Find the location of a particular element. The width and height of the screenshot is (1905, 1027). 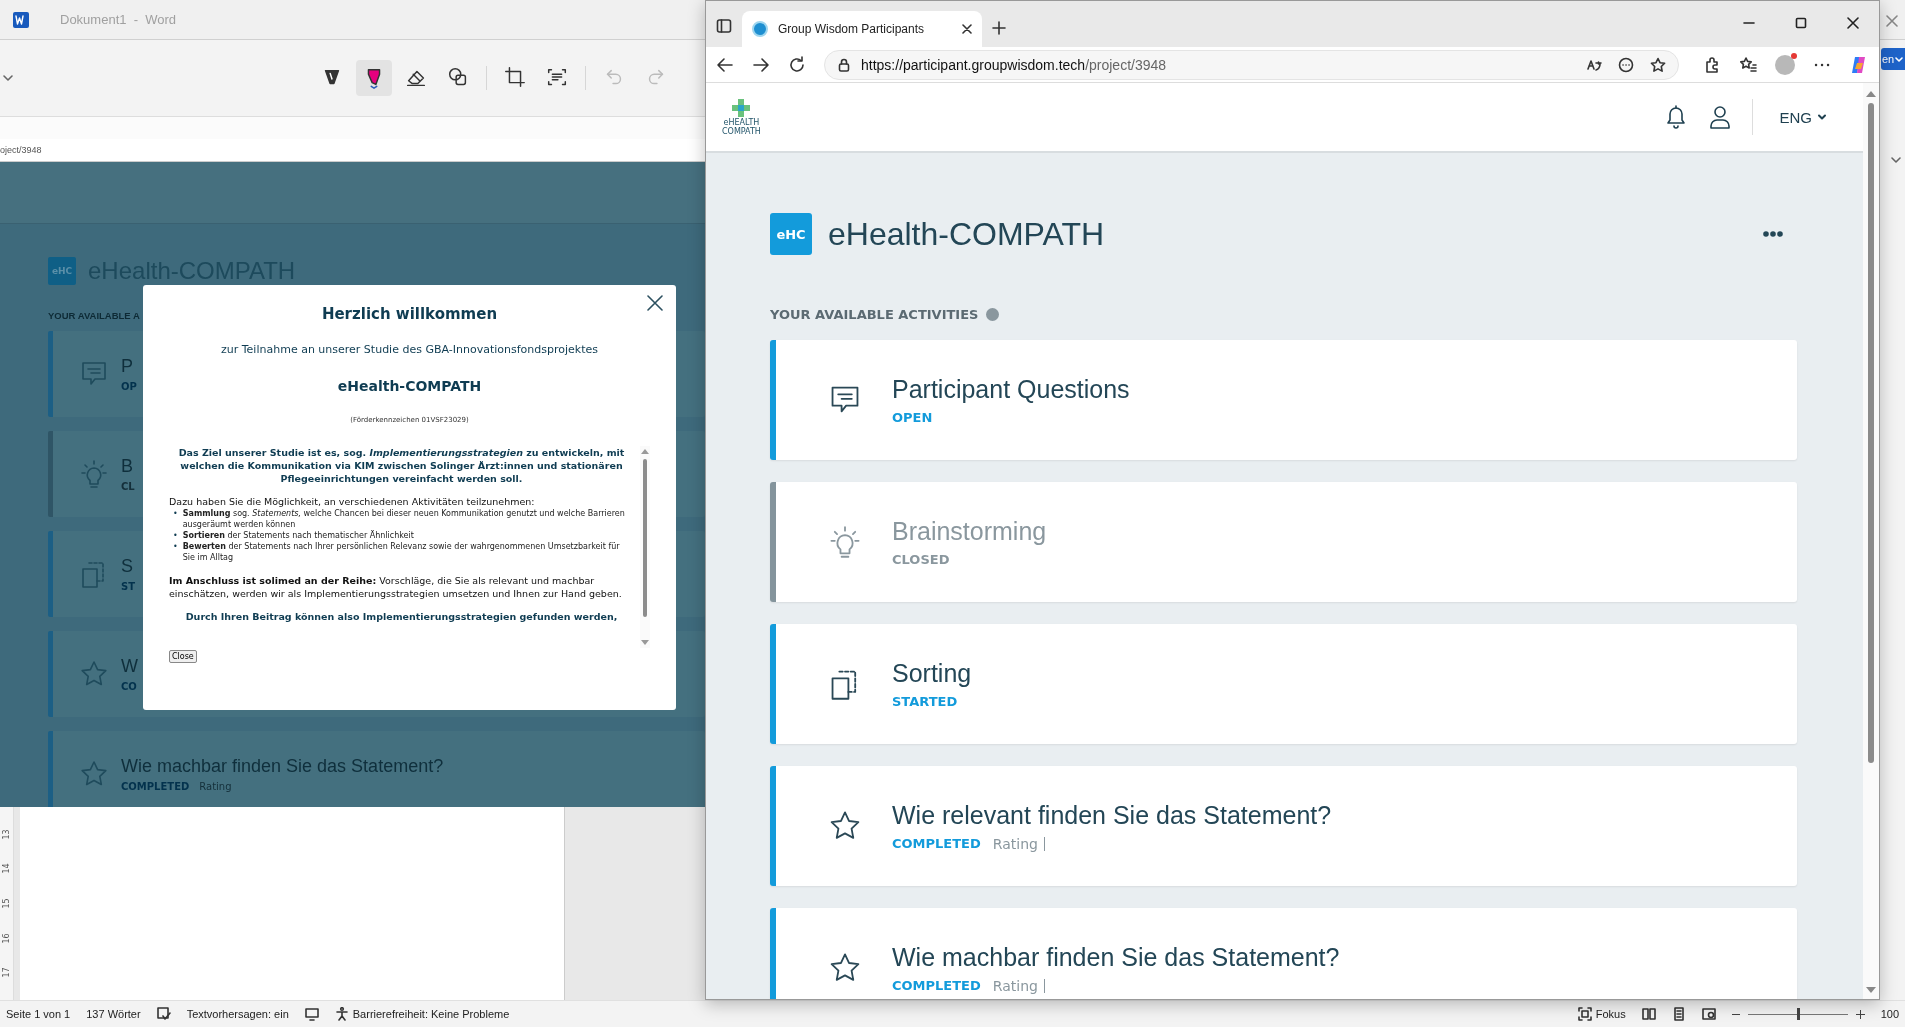

address-bar: https://participant.groupwisdom.tech/project/3948 is located at coordinates (1251, 64).